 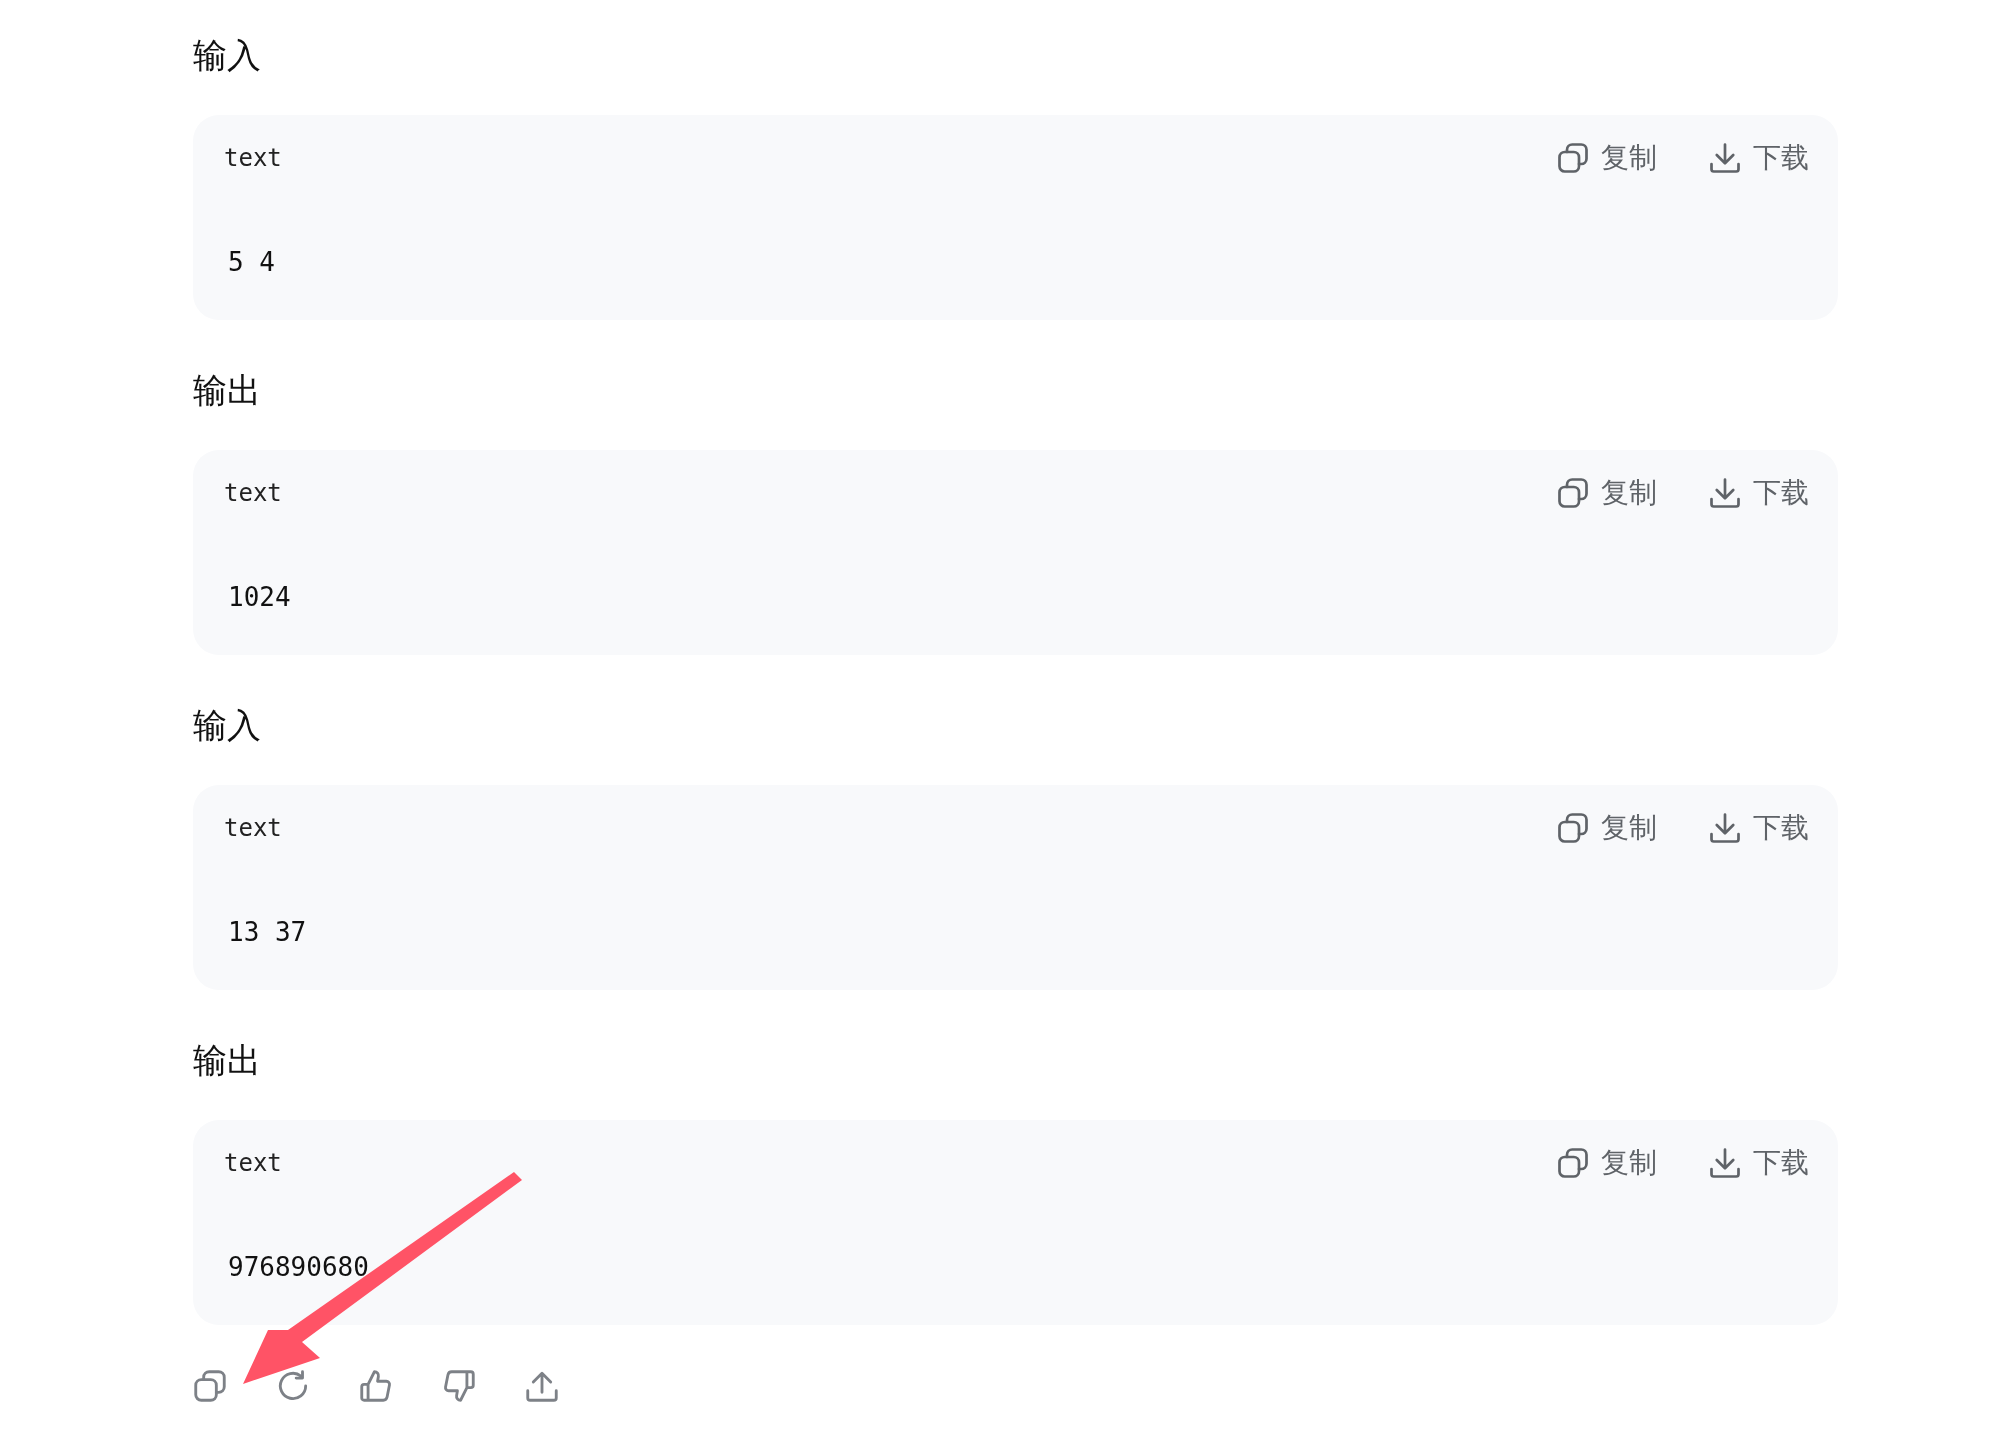 I want to click on code-output: 976890680, so click(x=299, y=1267).